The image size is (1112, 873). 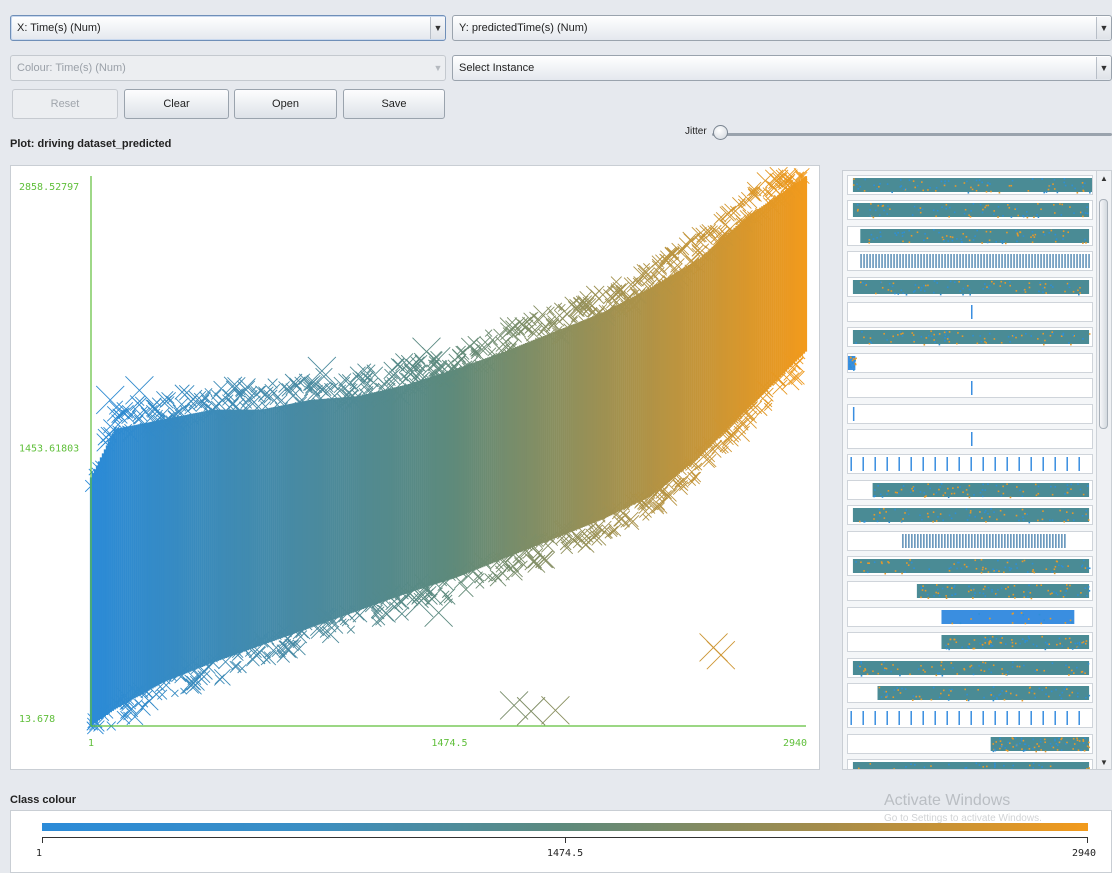 I want to click on scroll-down-icon: ▼, so click(x=1104, y=762).